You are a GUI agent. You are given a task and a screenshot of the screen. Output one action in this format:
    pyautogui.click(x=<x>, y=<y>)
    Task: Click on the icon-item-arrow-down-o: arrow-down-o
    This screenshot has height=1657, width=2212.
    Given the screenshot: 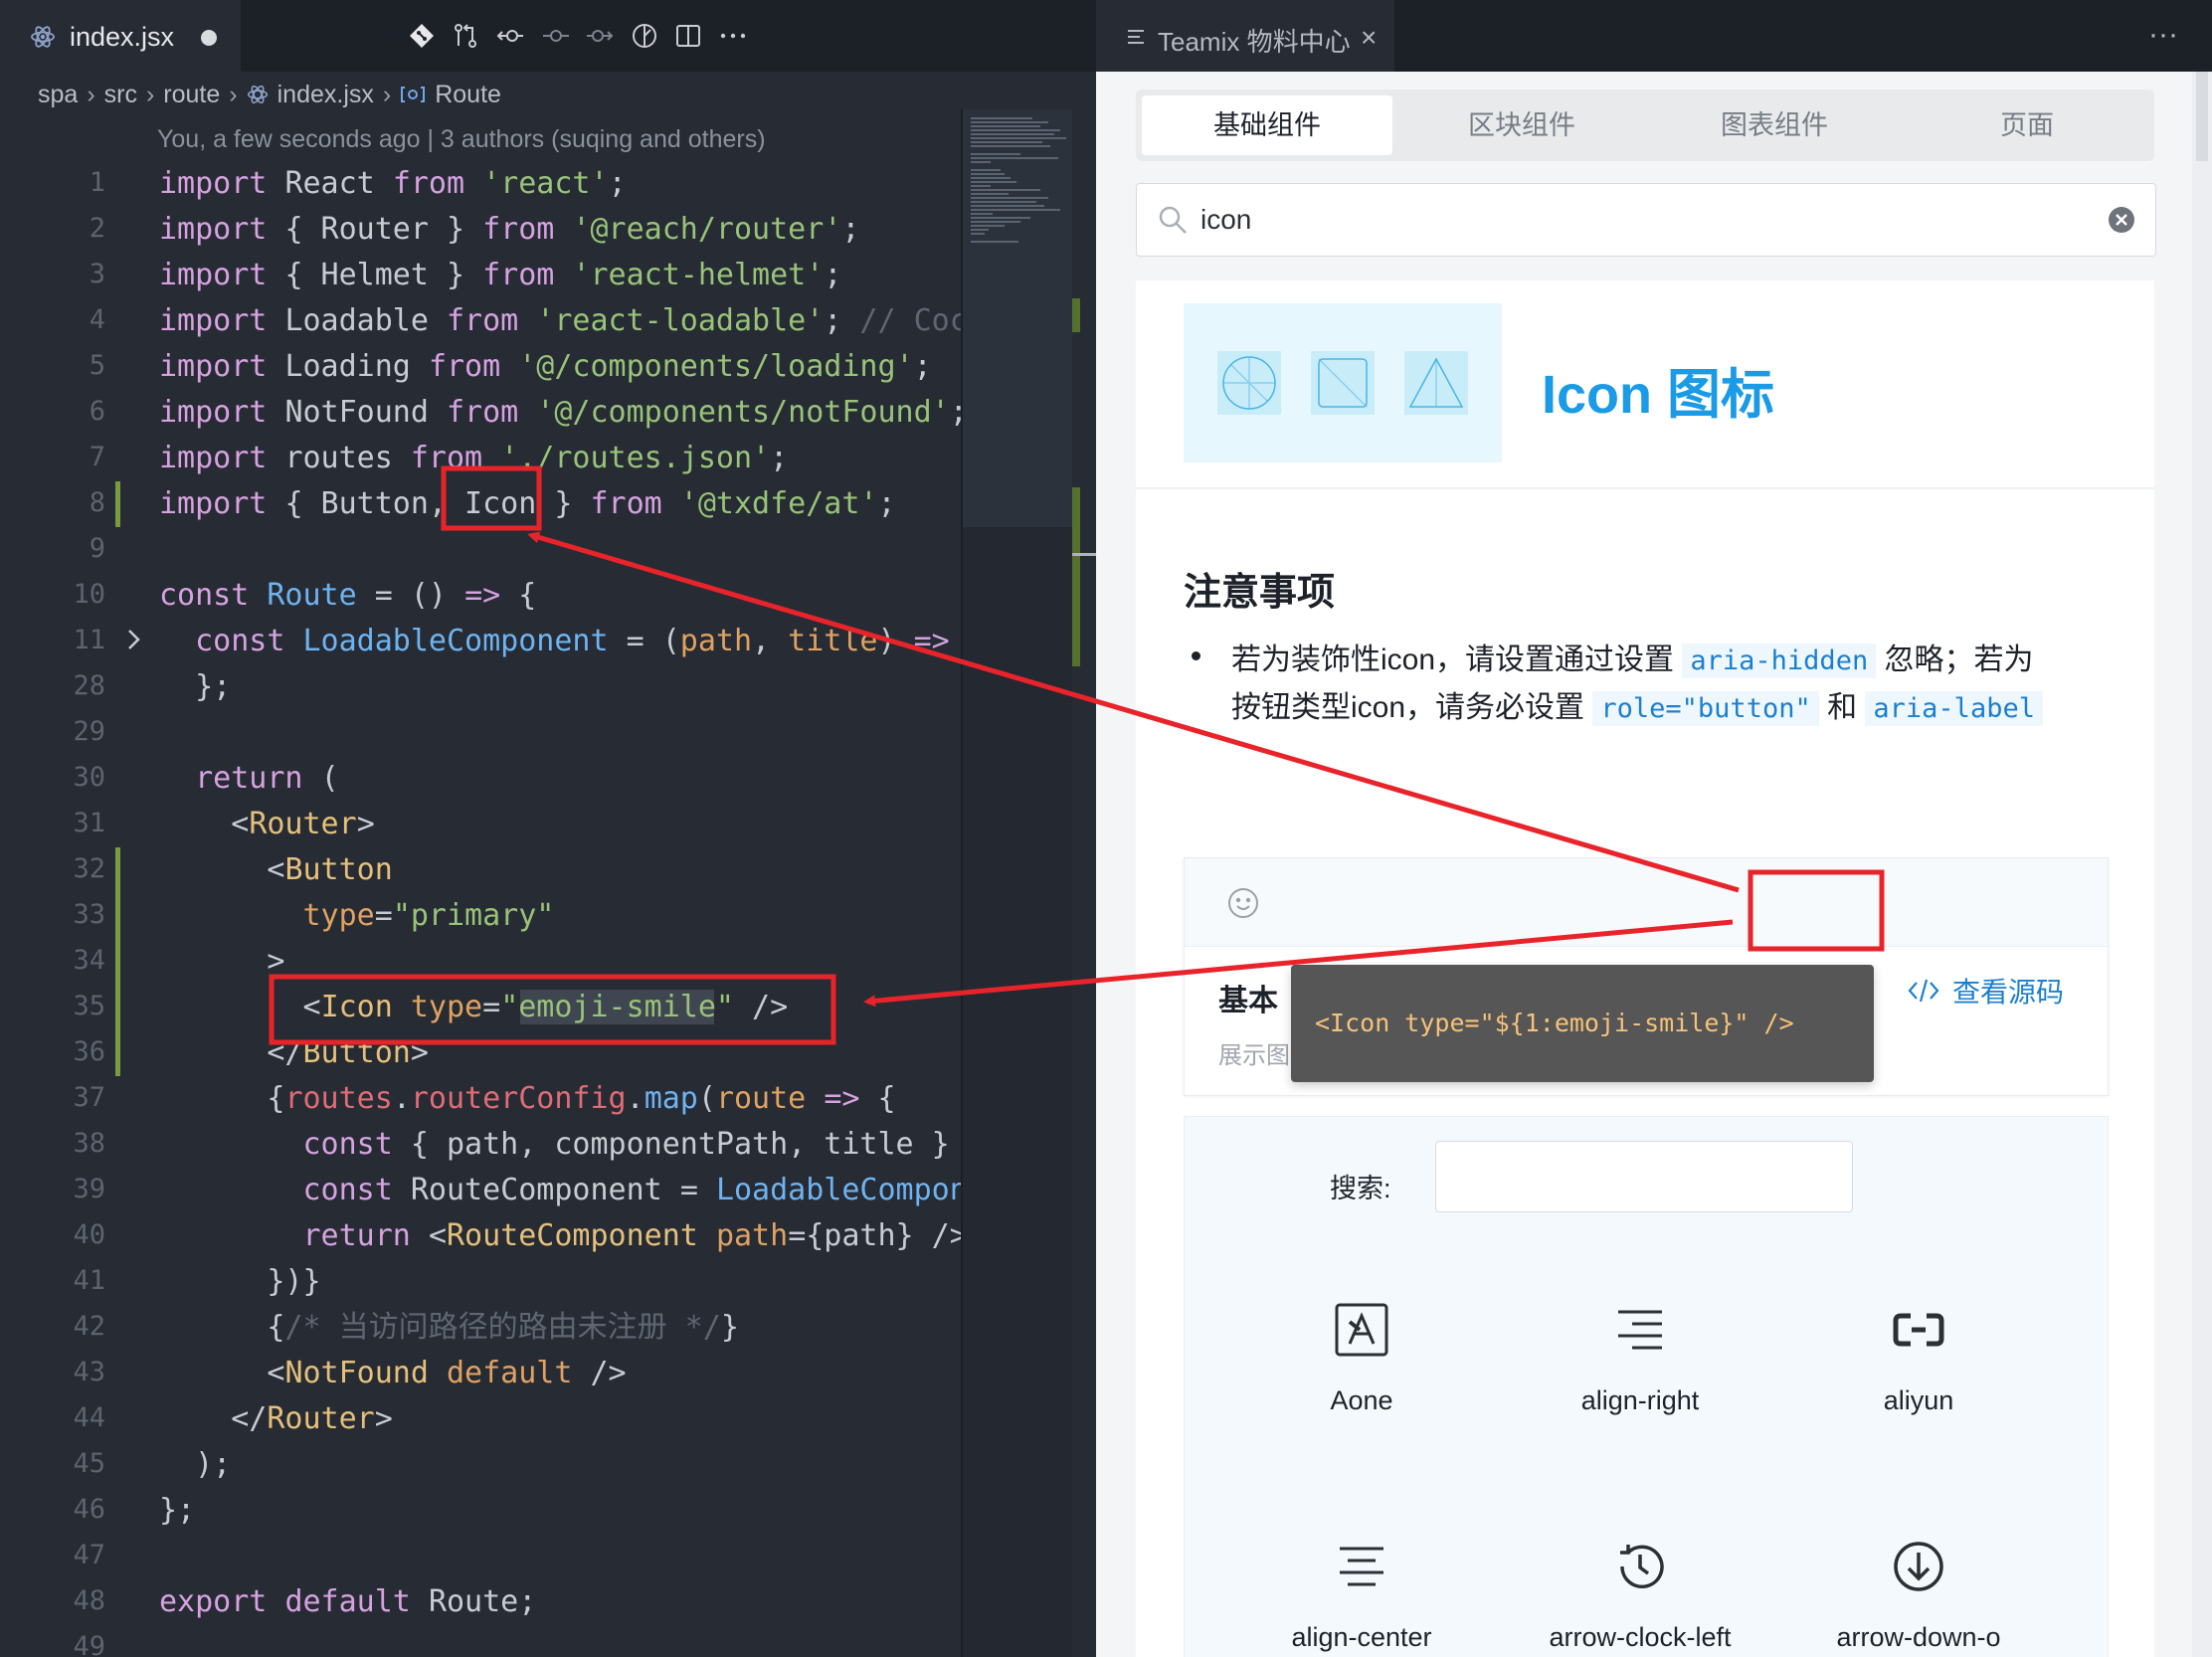 What is the action you would take?
    pyautogui.click(x=1918, y=1598)
    